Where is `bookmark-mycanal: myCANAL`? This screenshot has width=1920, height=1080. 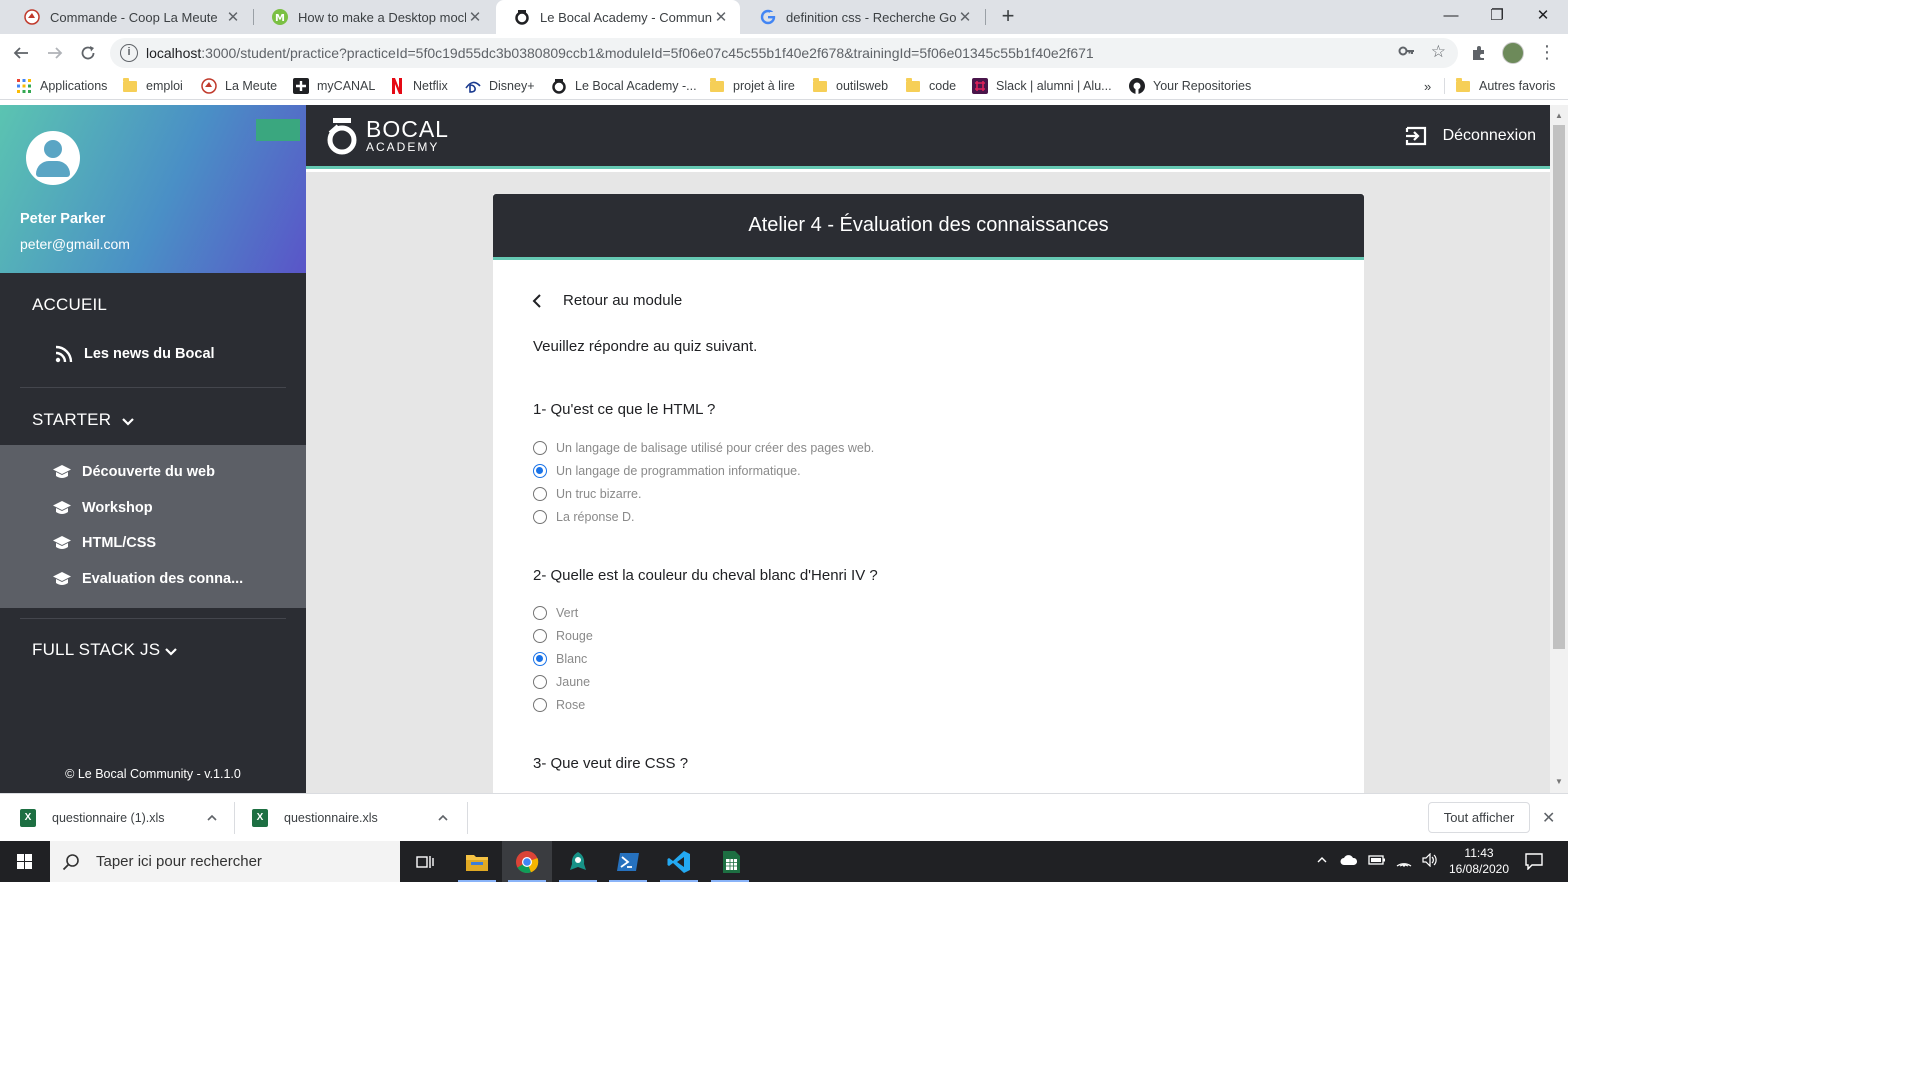 bookmark-mycanal: myCANAL is located at coordinates (334, 86).